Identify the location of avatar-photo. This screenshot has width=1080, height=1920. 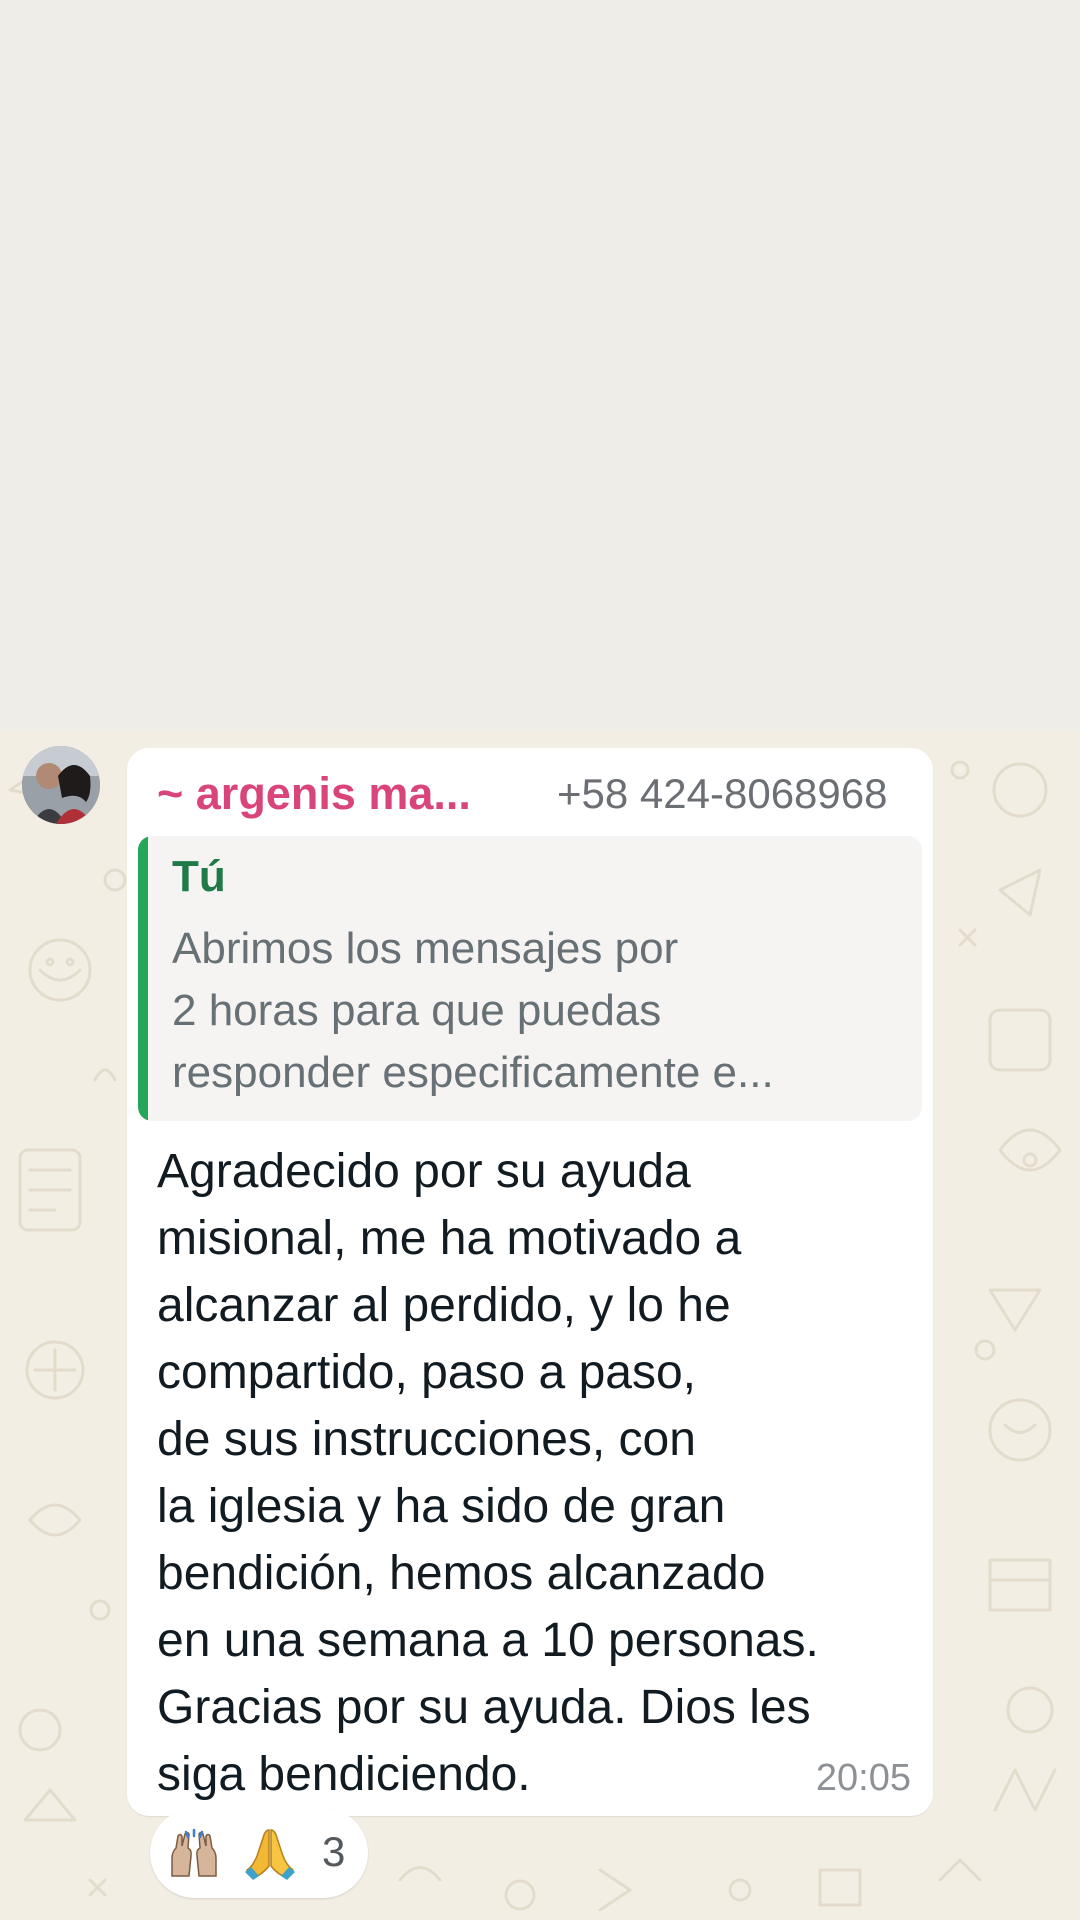
(61, 785).